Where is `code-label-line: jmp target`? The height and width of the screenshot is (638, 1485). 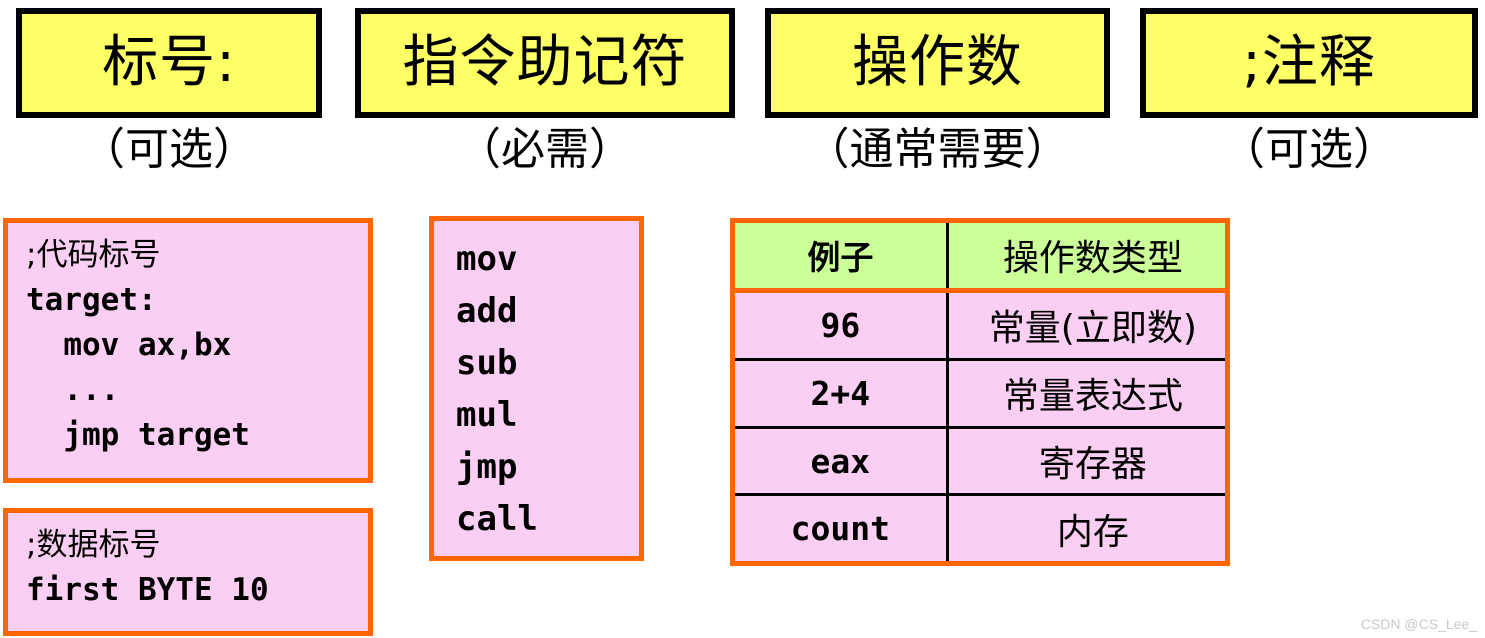 code-label-line: jmp target is located at coordinates (138, 435).